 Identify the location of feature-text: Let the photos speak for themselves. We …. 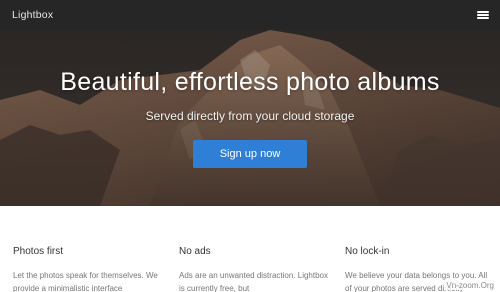
(85, 281).